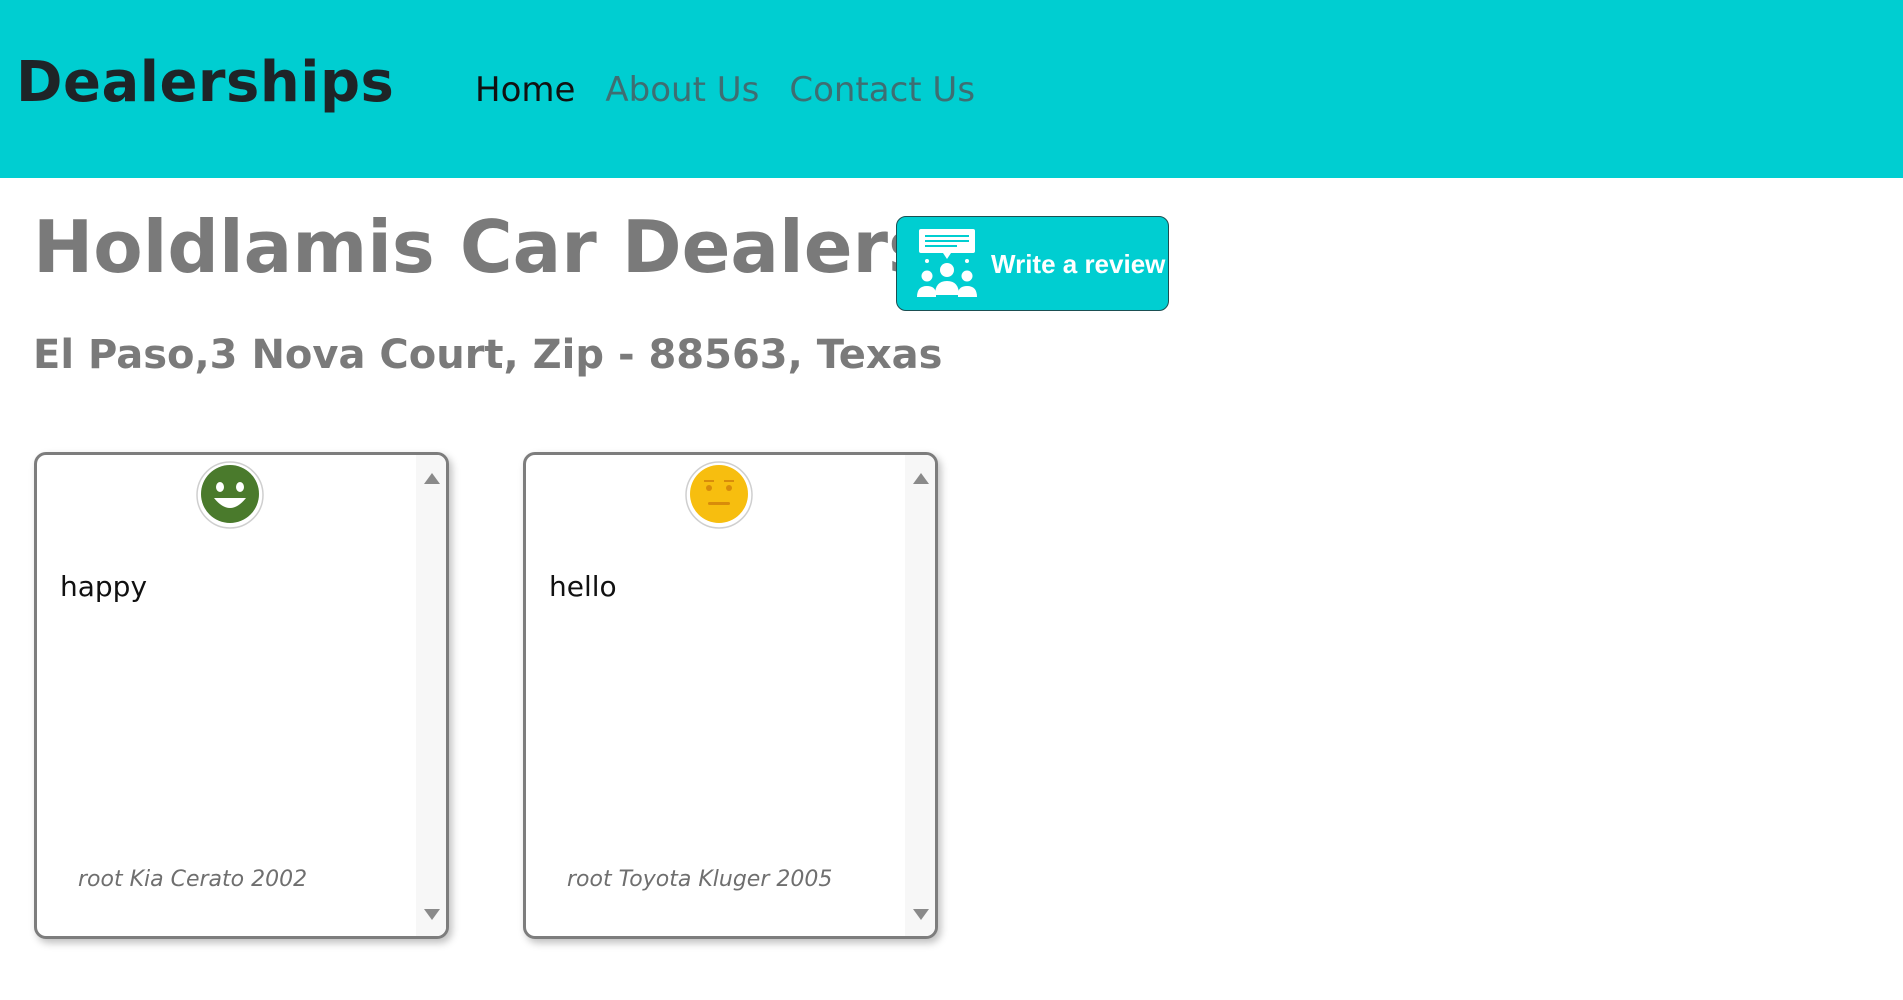 The width and height of the screenshot is (1903, 1000). Describe the element at coordinates (241, 695) in the screenshot. I see `review-card: happy root Kia Cerato 2002` at that location.